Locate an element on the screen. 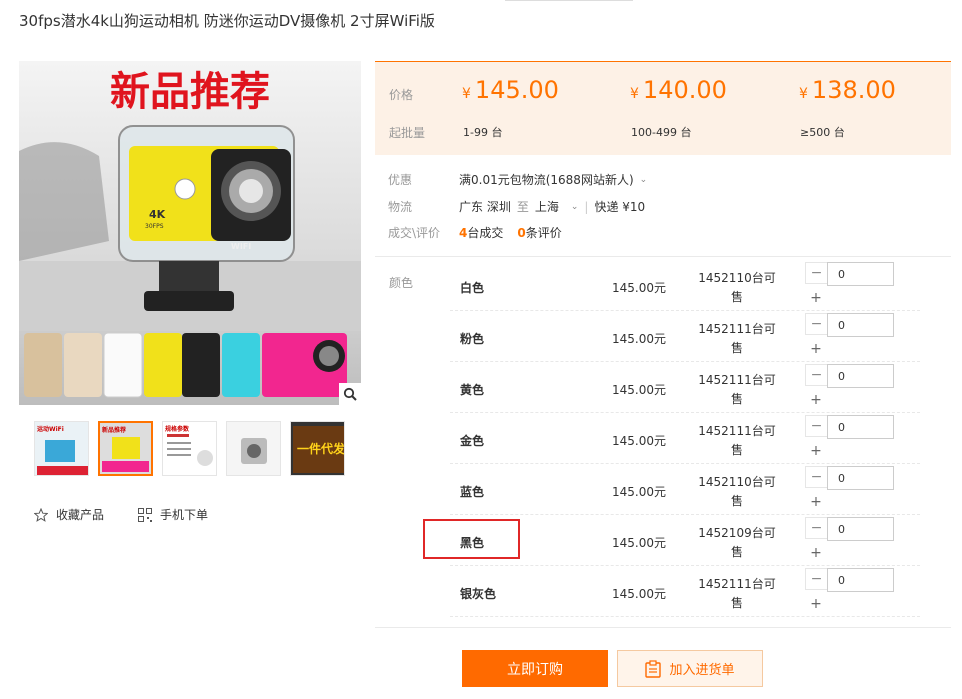 This screenshot has height=699, width=962. sku-name: 黄色 is located at coordinates (472, 390).